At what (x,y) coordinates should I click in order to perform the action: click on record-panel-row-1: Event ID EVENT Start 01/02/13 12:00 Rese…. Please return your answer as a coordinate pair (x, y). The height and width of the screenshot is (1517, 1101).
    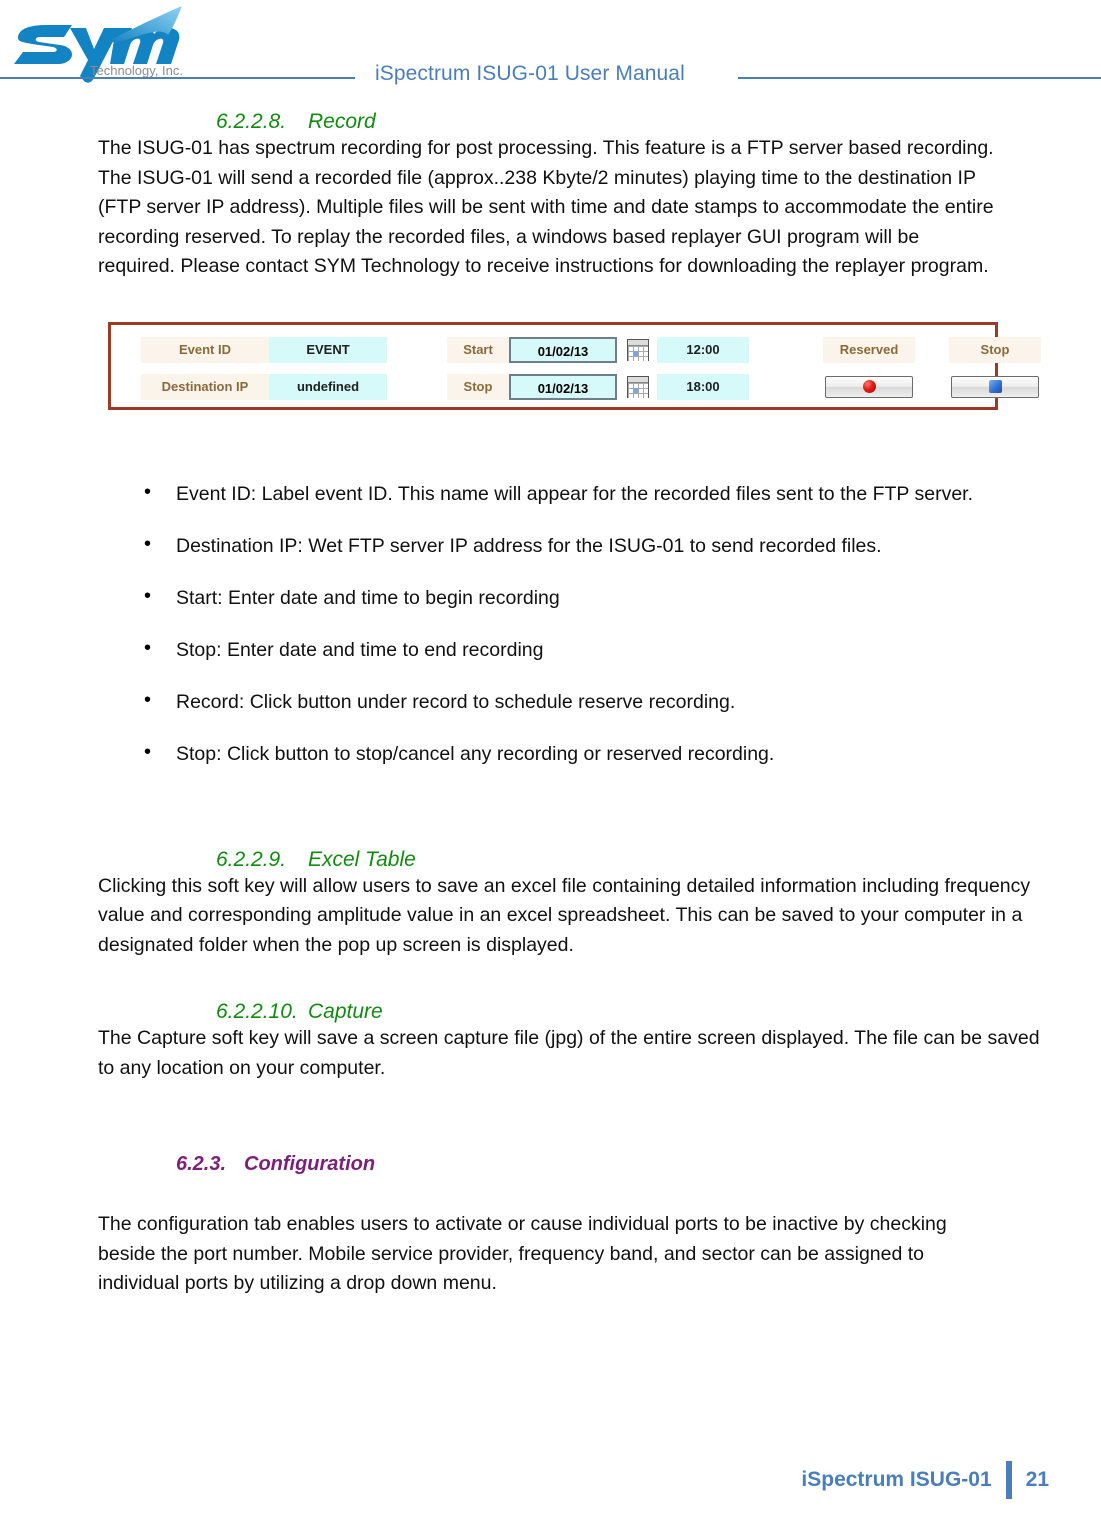
    Looking at the image, I should click on (576, 349).